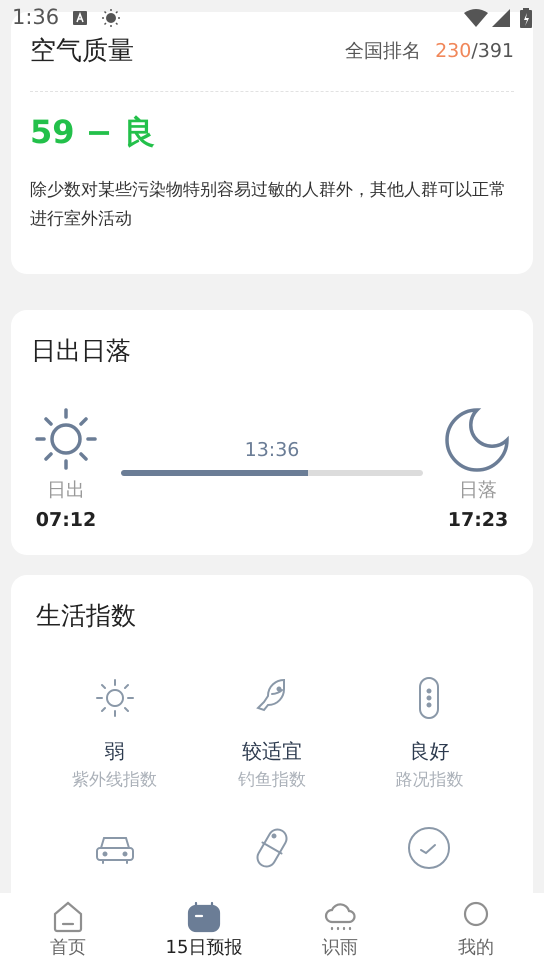 Image resolution: width=544 pixels, height=968 pixels. I want to click on index-label: 钓鱼指数, so click(272, 780).